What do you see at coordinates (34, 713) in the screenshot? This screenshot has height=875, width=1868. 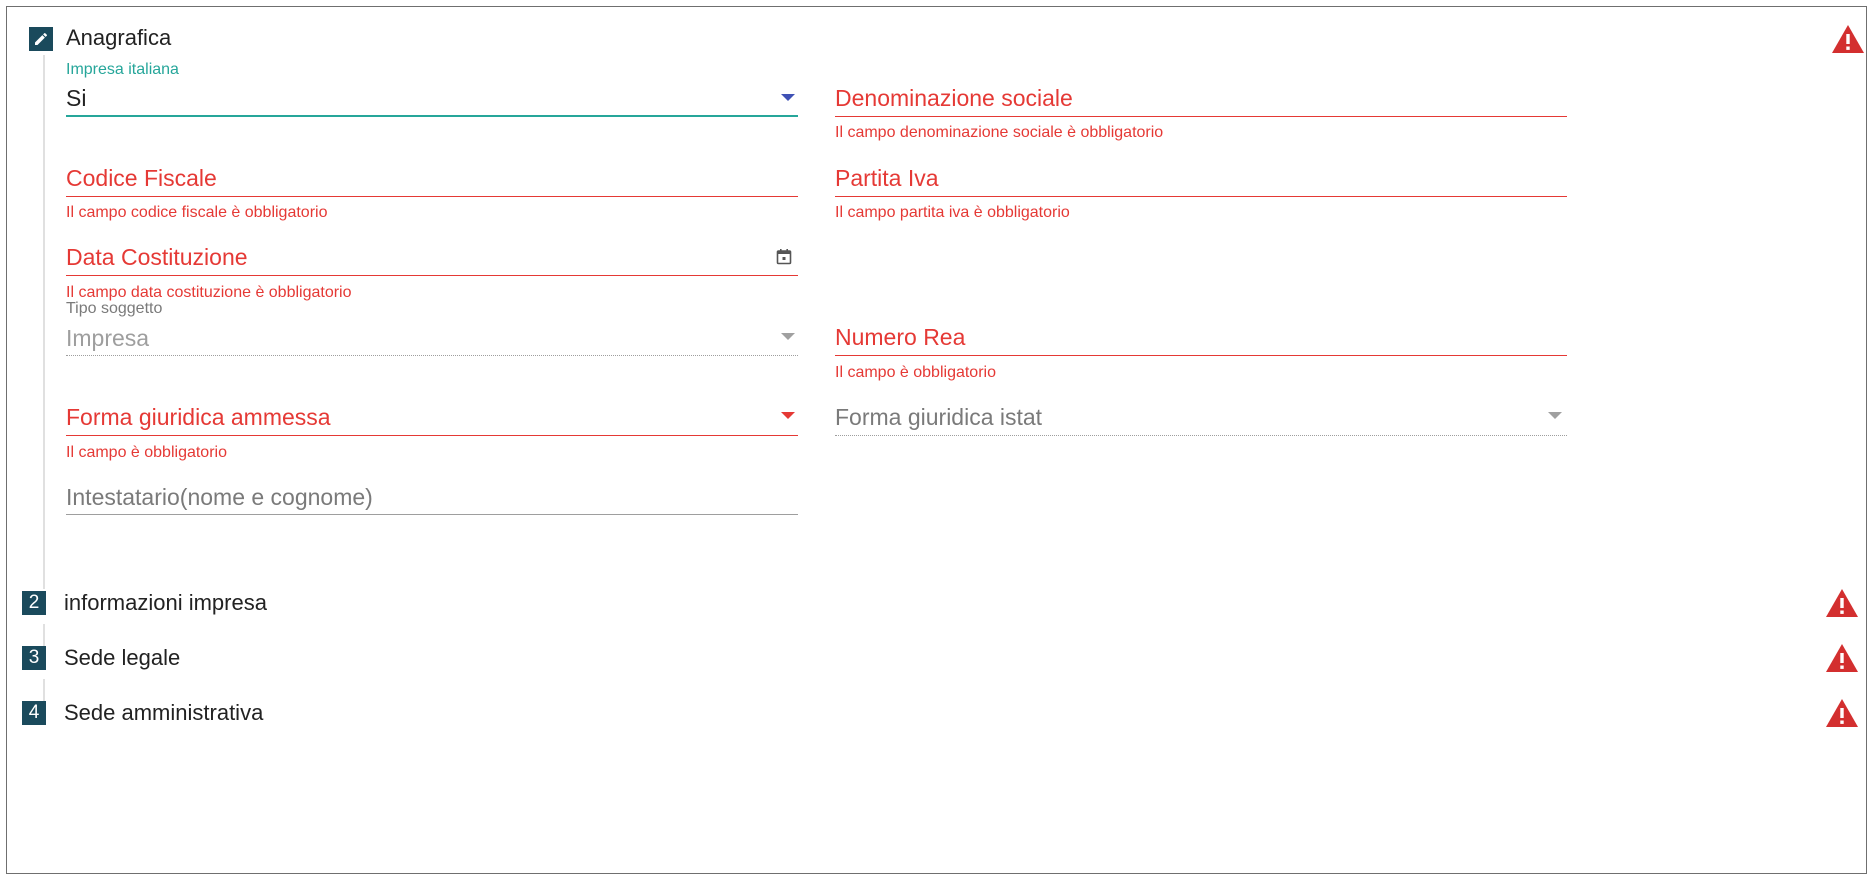 I see `step-4-badge: 4` at bounding box center [34, 713].